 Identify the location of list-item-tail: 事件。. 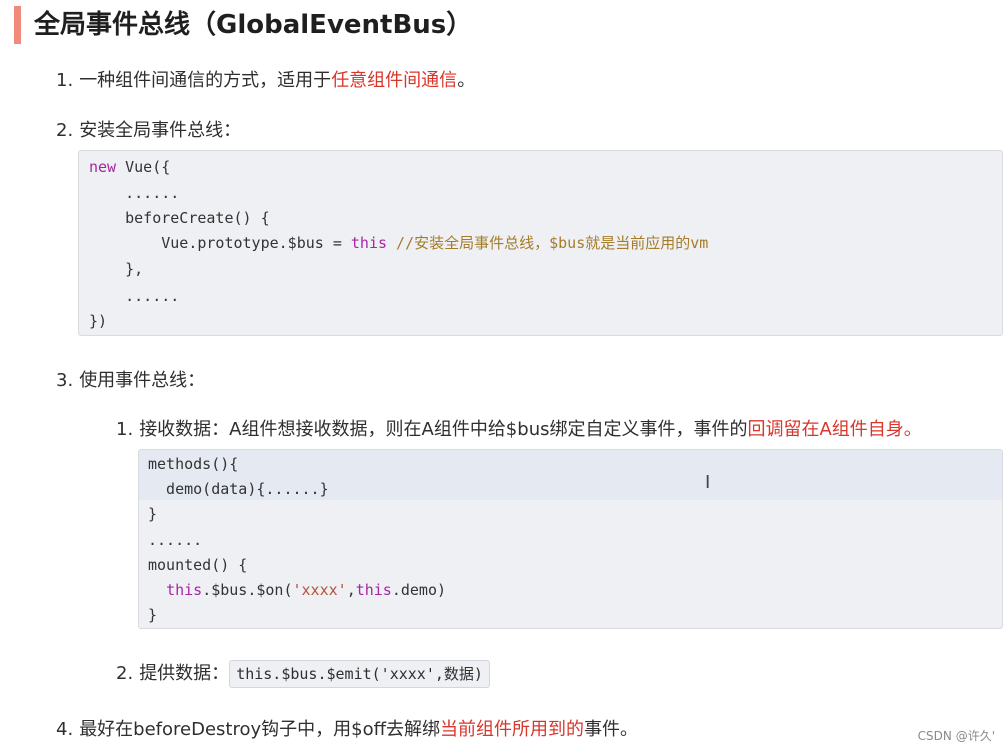
(611, 729).